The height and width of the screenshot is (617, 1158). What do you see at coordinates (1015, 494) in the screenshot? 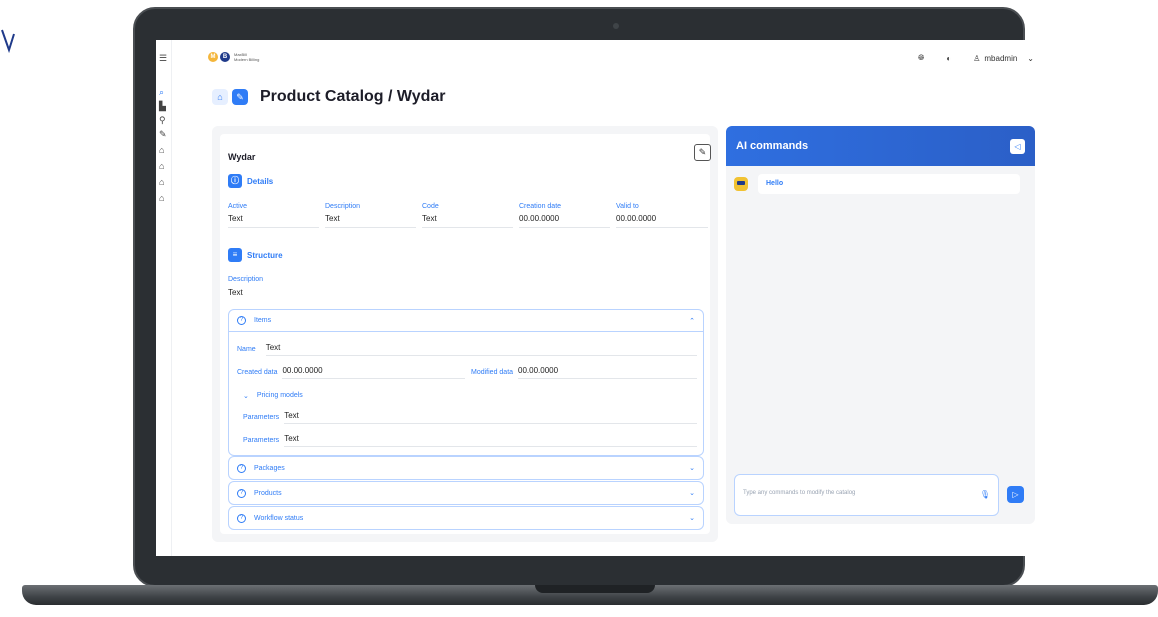
I see `send-button: ▷` at bounding box center [1015, 494].